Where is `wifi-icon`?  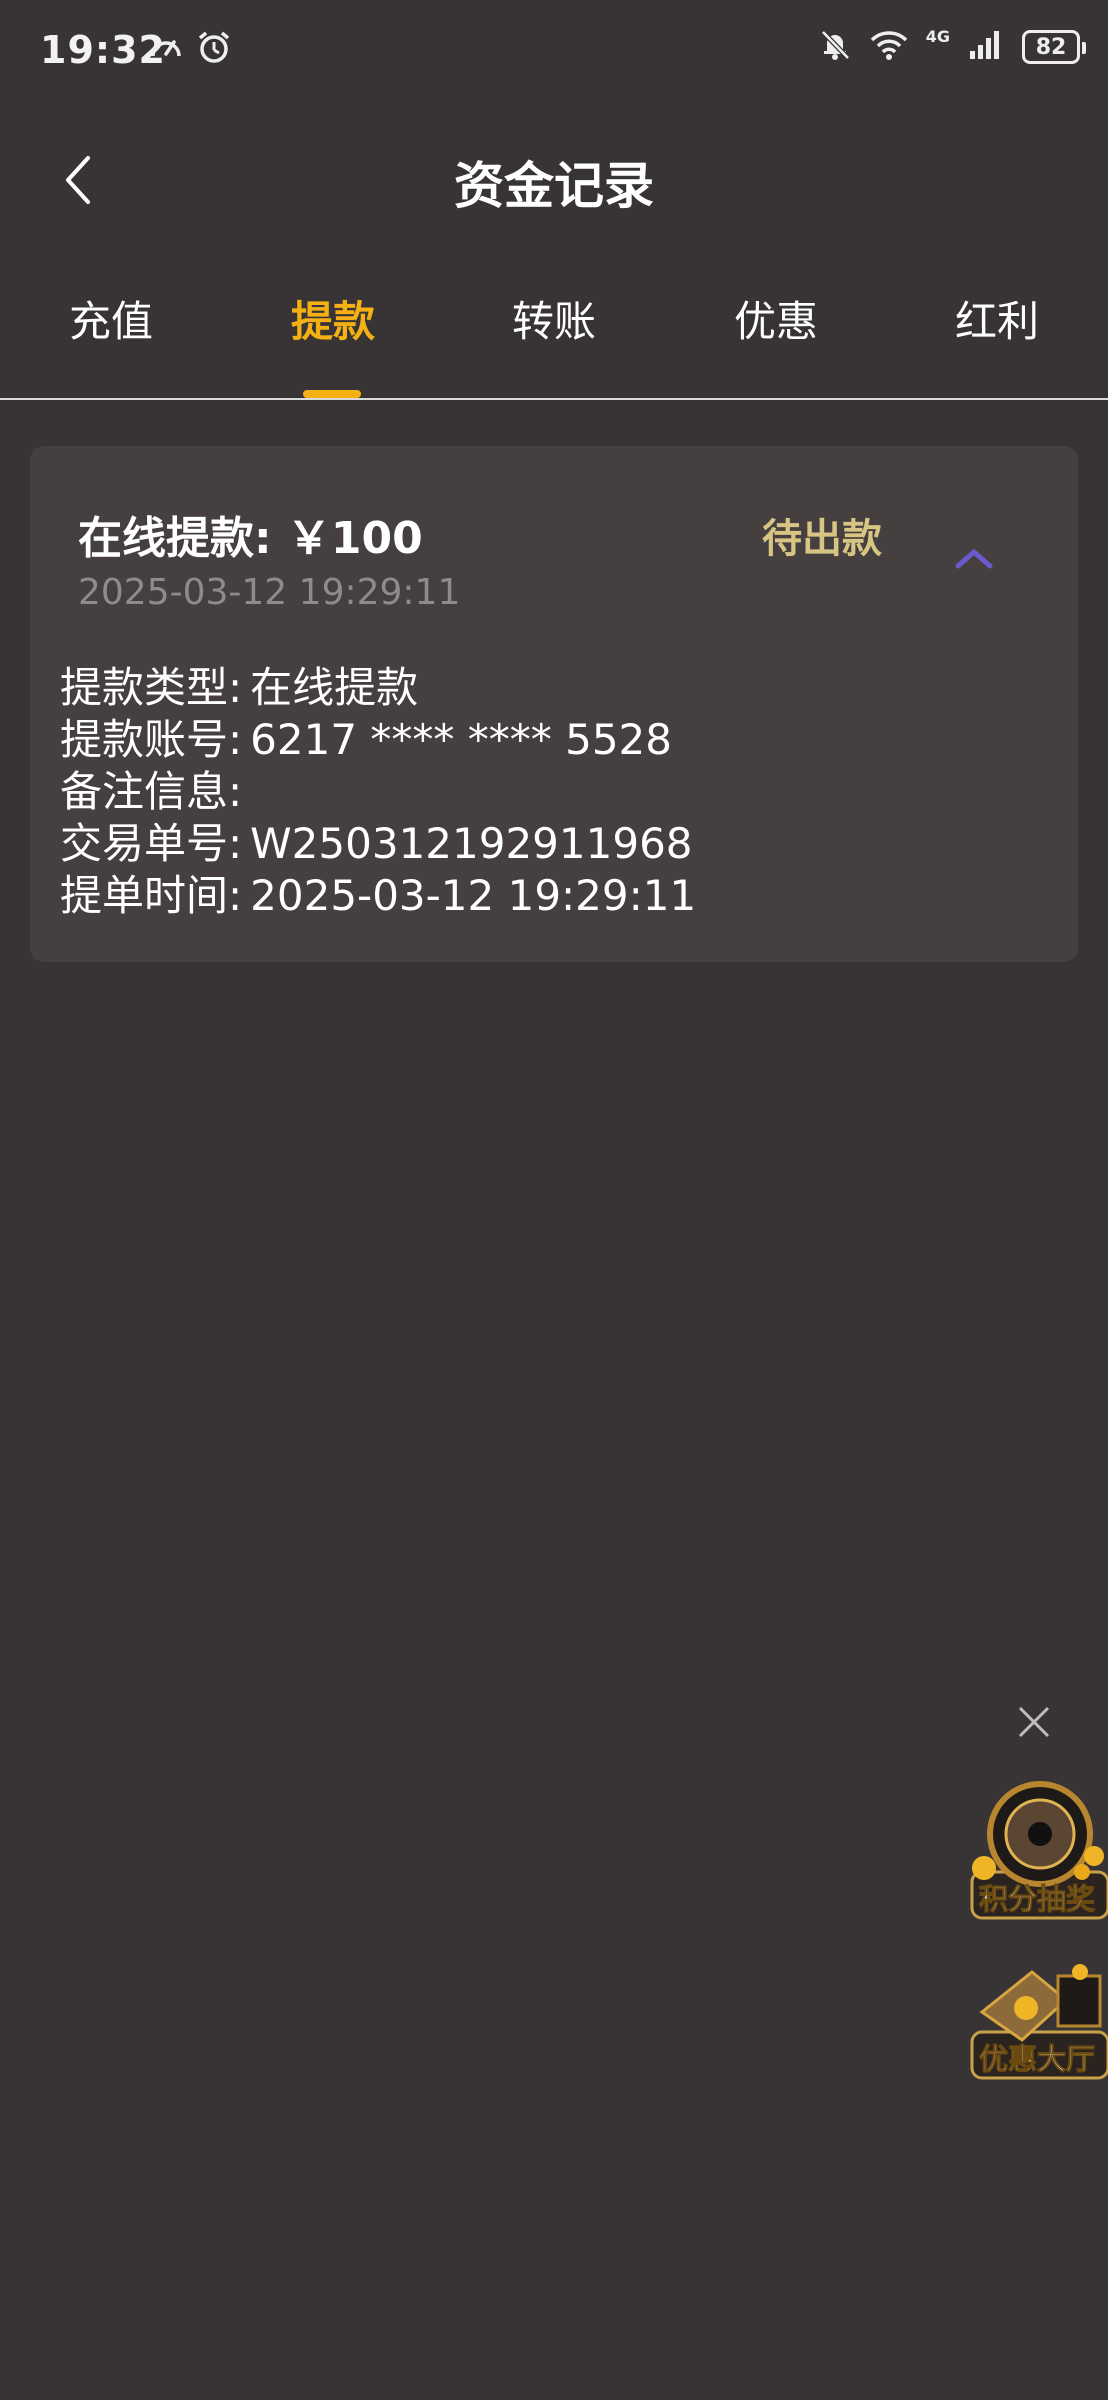 wifi-icon is located at coordinates (889, 47).